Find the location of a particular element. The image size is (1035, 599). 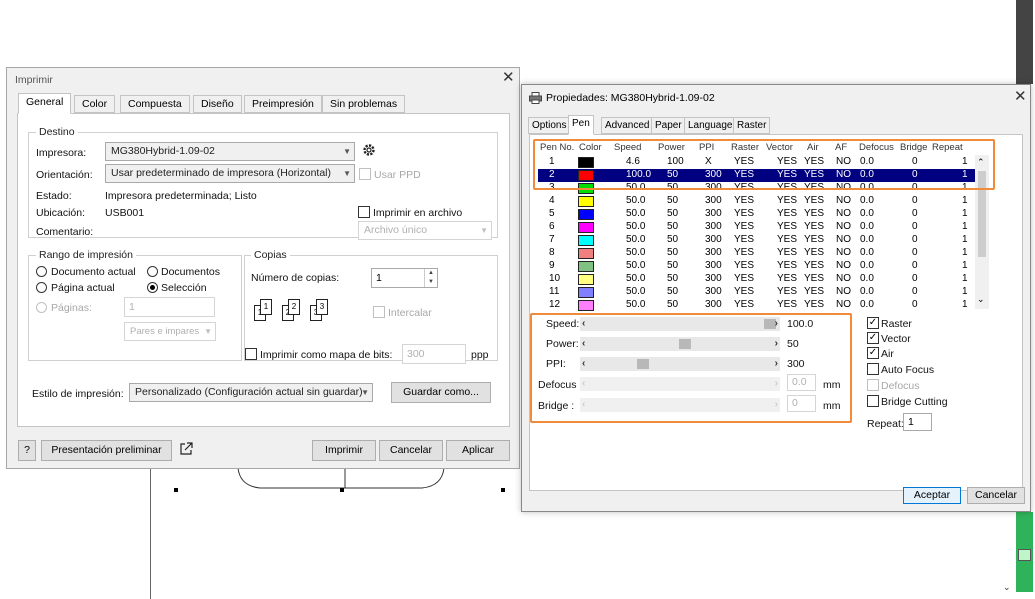

pen-row: 9 50.0 50 300 YES YES YES NO 0.0 0 1 is located at coordinates (760, 266).